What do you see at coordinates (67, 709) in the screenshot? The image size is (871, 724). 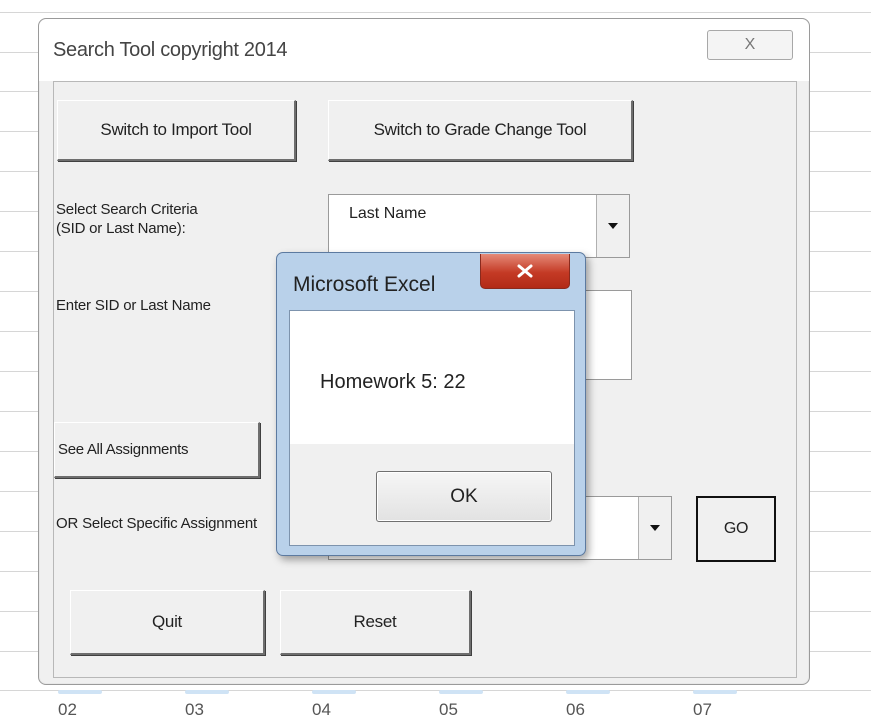 I see `column-marker: 02` at bounding box center [67, 709].